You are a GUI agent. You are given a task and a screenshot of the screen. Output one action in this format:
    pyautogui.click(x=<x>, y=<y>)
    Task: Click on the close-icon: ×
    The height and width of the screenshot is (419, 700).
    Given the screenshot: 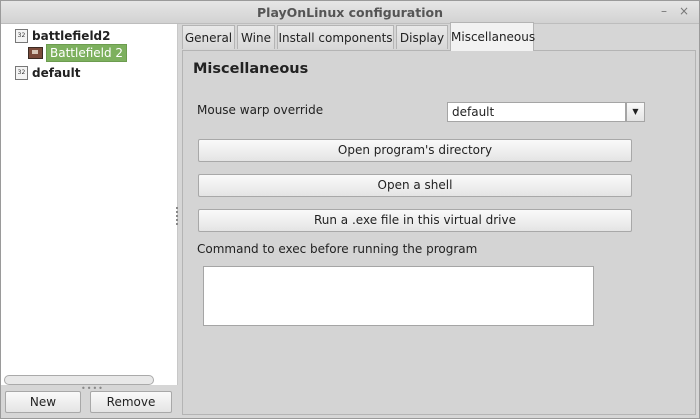 What is the action you would take?
    pyautogui.click(x=684, y=11)
    